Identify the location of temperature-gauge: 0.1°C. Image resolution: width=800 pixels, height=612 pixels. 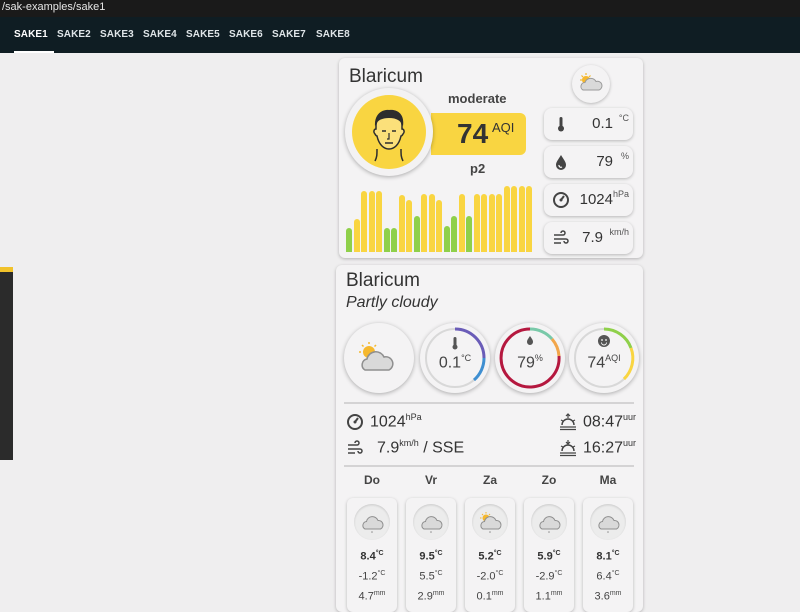
(455, 358).